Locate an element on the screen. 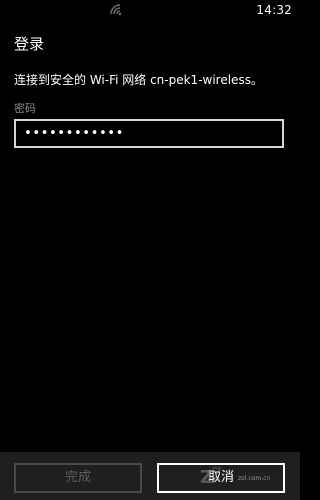  page-title: 登录 is located at coordinates (29, 44).